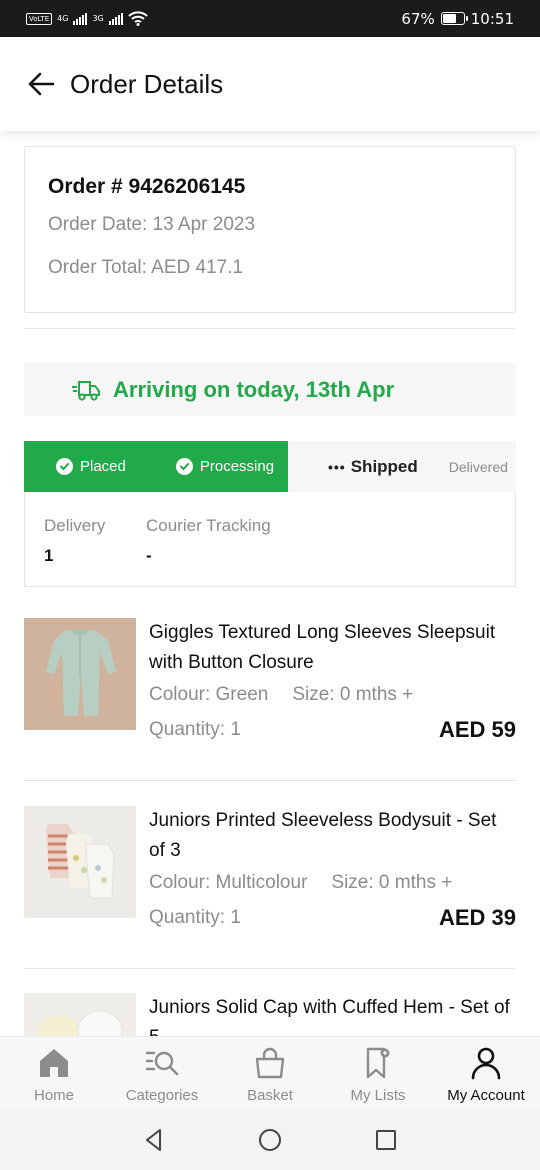 The image size is (540, 1170). I want to click on bookmark-list-icon, so click(378, 1063).